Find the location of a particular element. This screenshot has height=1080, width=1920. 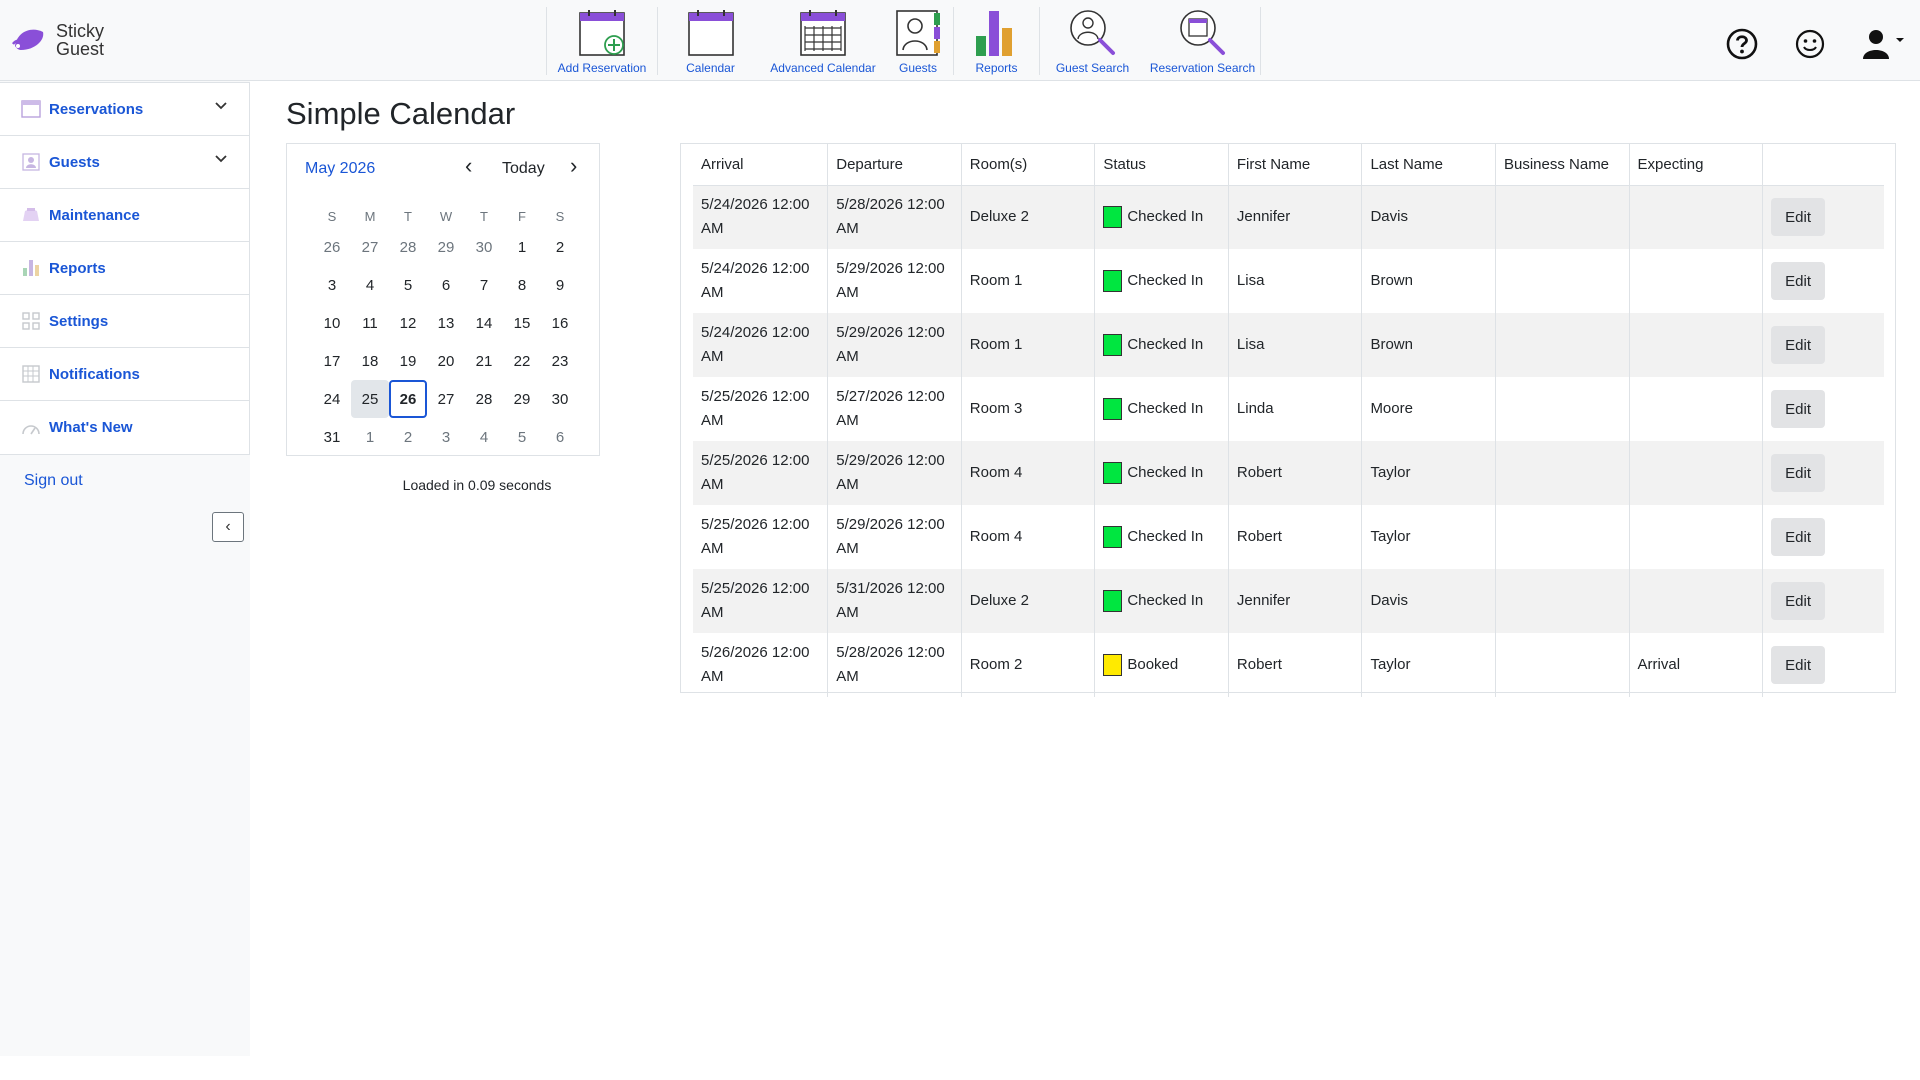

calendar-day: 24 is located at coordinates (332, 399).